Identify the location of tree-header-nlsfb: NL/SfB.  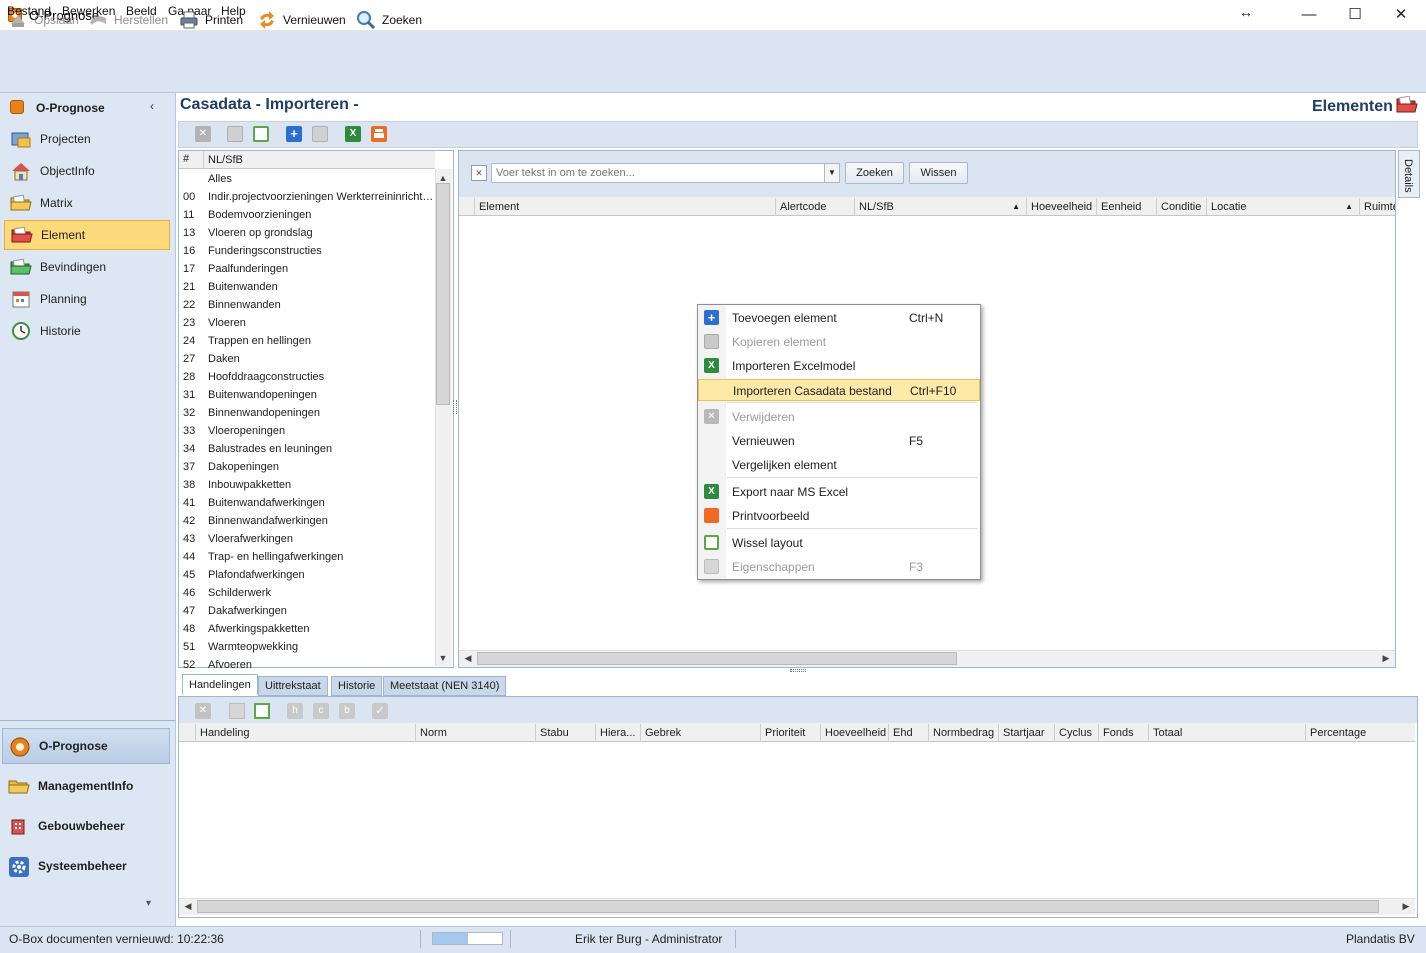
(319, 160).